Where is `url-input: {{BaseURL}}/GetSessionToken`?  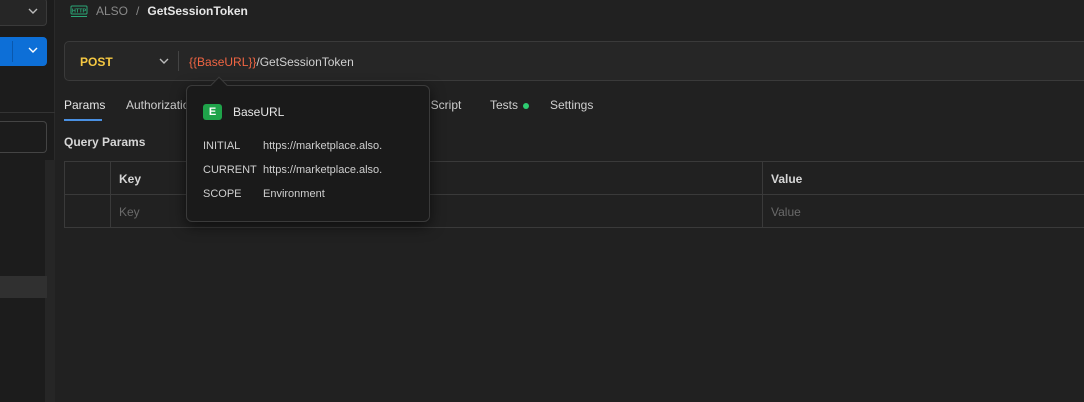
url-input: {{BaseURL}}/GetSessionToken is located at coordinates (271, 62).